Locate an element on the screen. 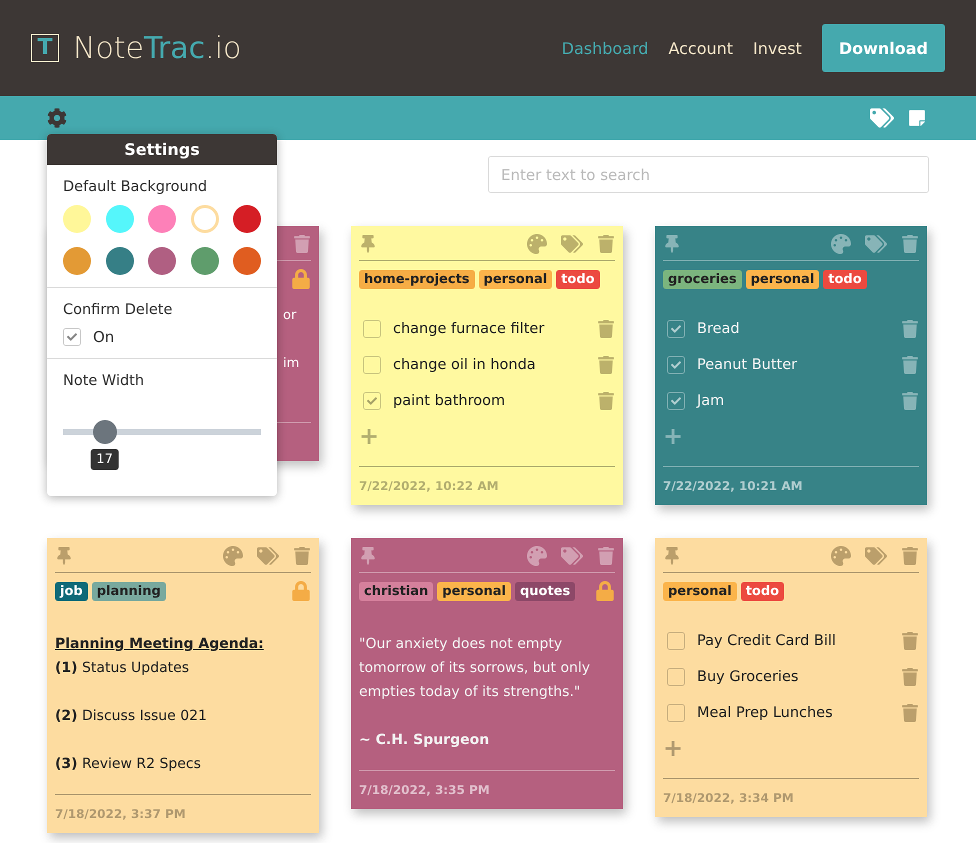 This screenshot has width=976, height=843. tag: planning is located at coordinates (129, 591).